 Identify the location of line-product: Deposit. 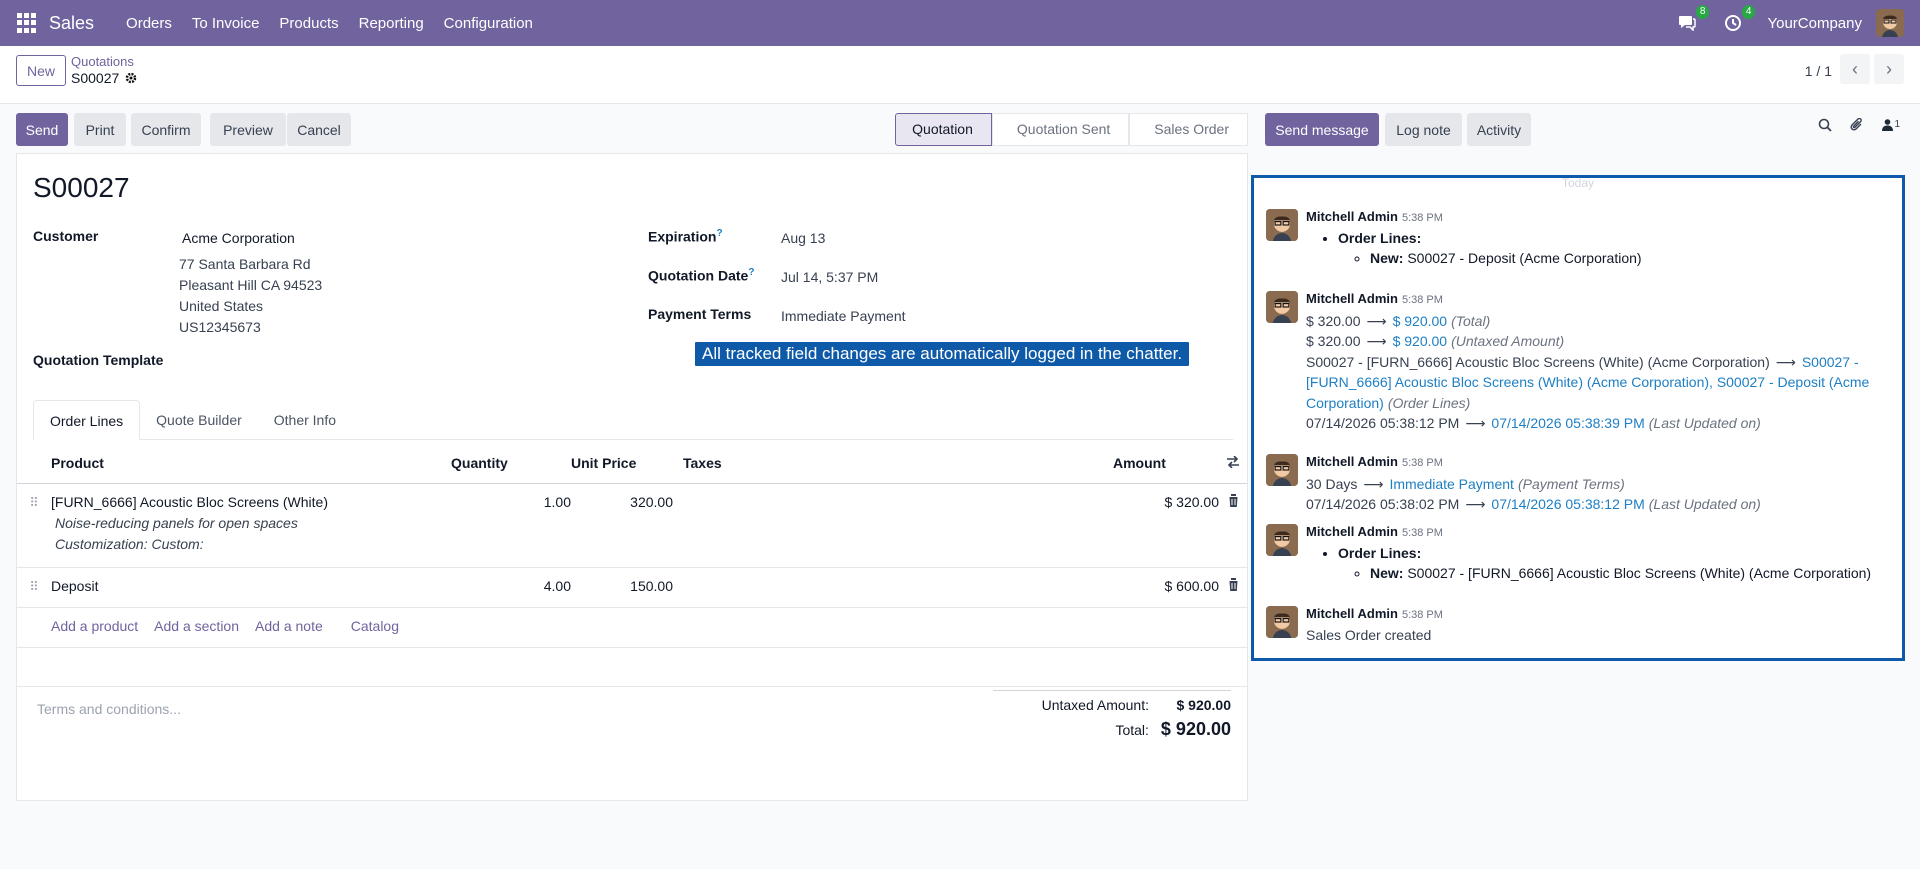
(251, 587).